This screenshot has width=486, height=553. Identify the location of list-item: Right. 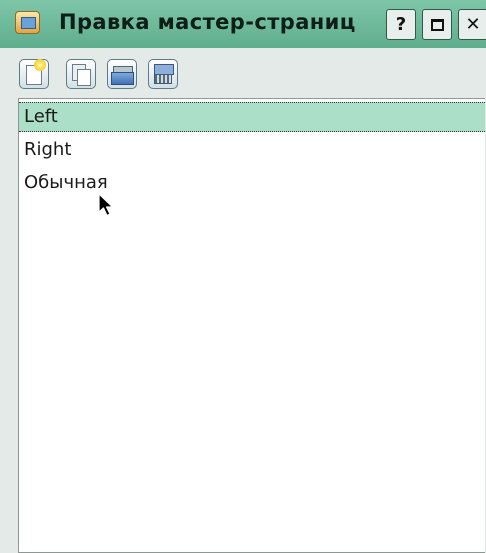
(252, 150).